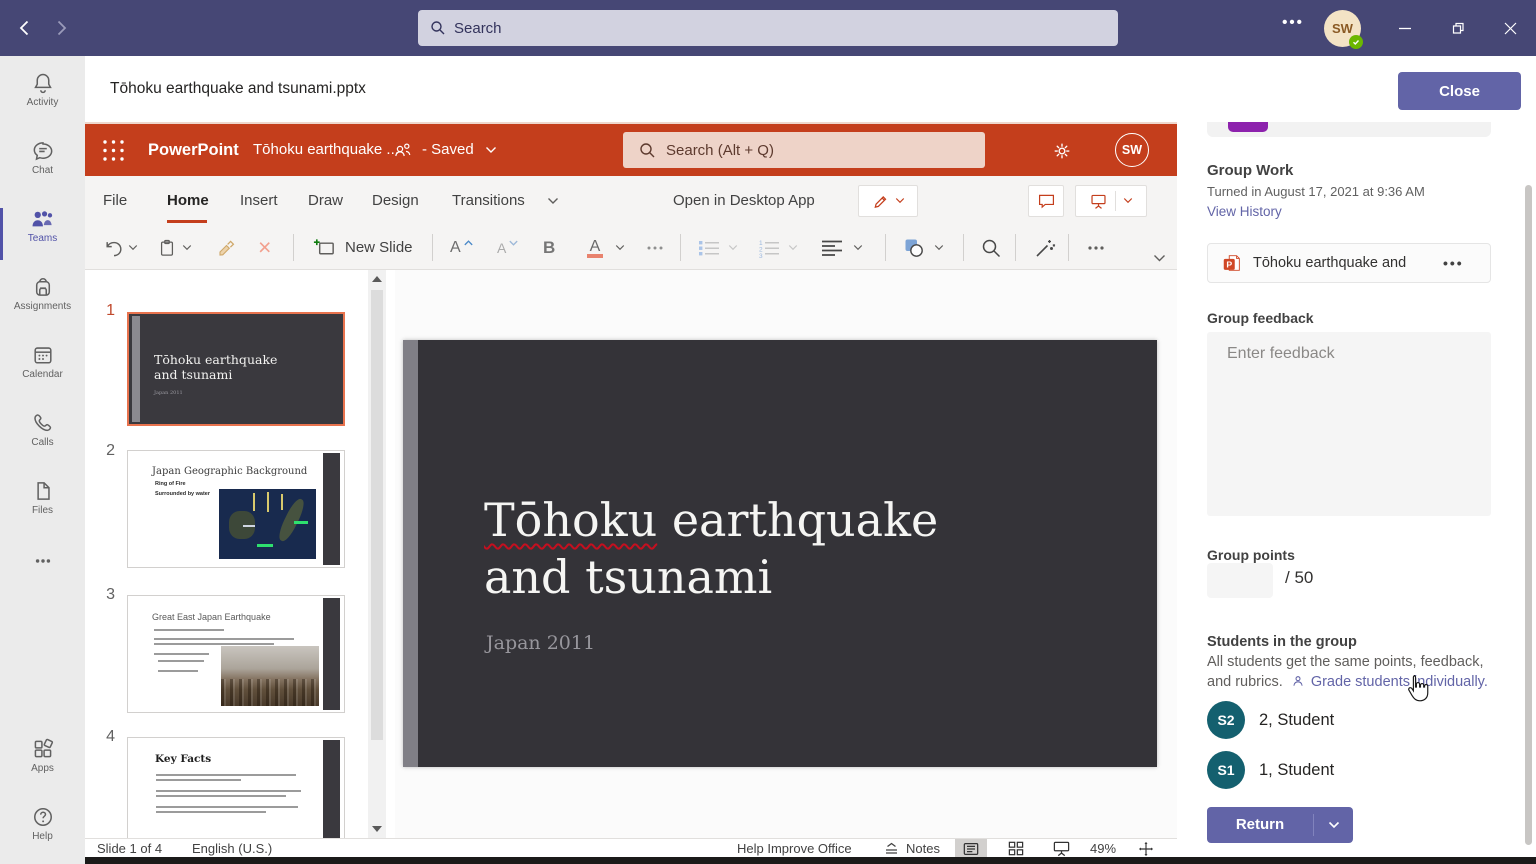 Image resolution: width=1536 pixels, height=864 pixels. Describe the element at coordinates (923, 848) in the screenshot. I see `notes-button: Notes` at that location.